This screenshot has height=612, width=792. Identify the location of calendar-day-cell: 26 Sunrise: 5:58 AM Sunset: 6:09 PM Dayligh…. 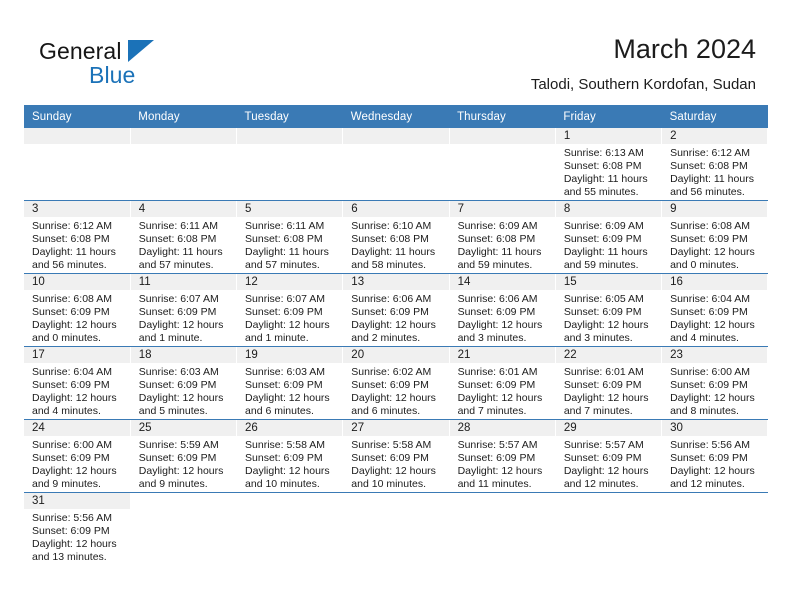
(290, 456).